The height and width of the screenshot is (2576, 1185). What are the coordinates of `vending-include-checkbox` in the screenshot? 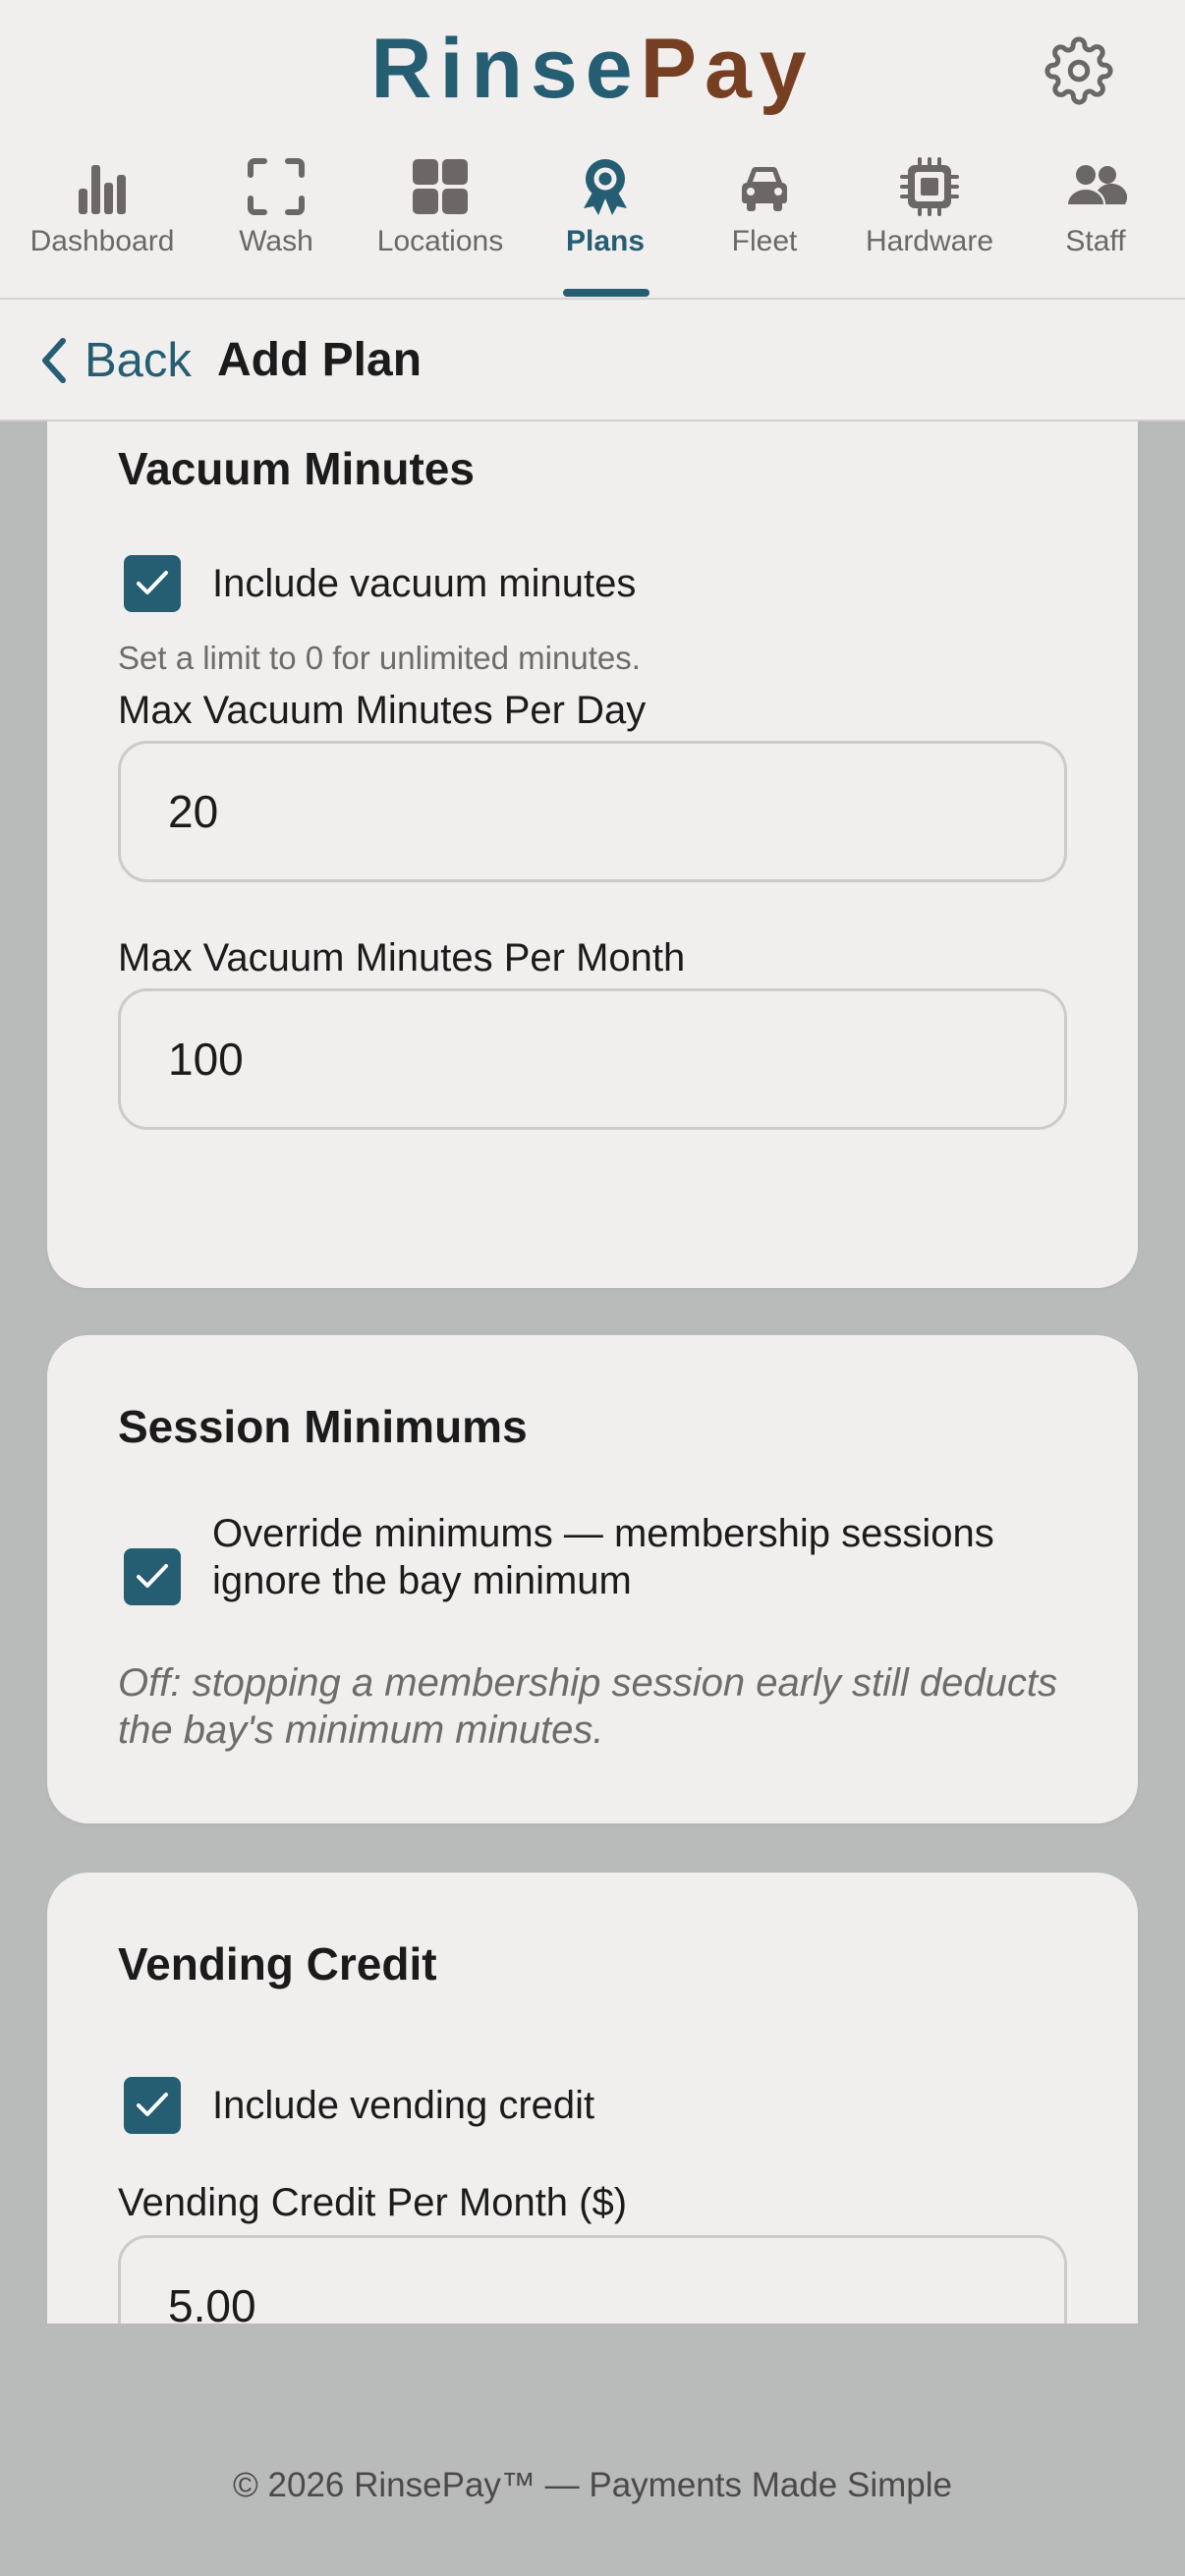 It's located at (152, 2105).